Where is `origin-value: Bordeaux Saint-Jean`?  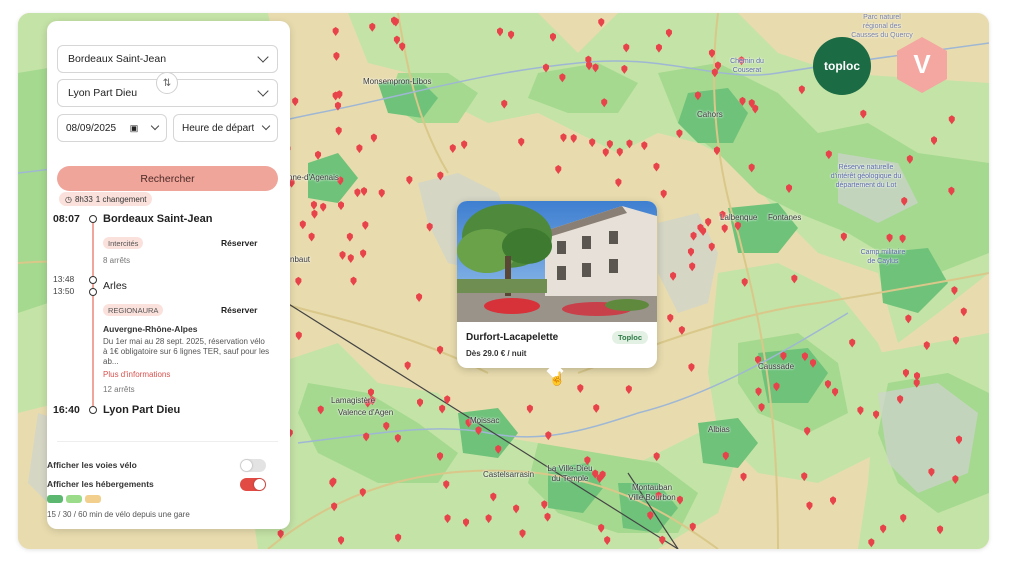 origin-value: Bordeaux Saint-Jean is located at coordinates (117, 59).